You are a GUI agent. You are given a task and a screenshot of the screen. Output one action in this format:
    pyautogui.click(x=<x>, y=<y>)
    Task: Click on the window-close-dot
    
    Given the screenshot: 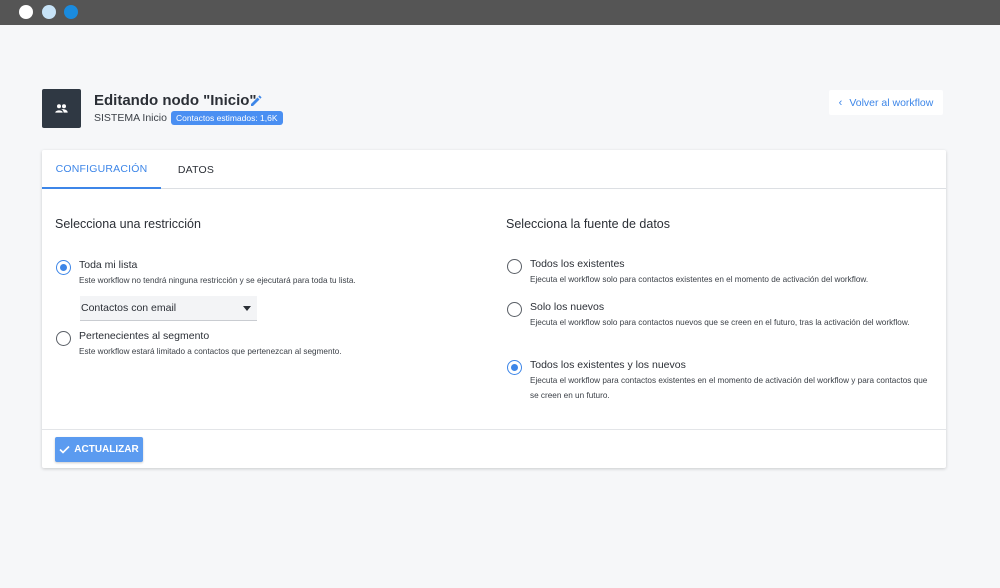 What is the action you would take?
    pyautogui.click(x=26, y=12)
    